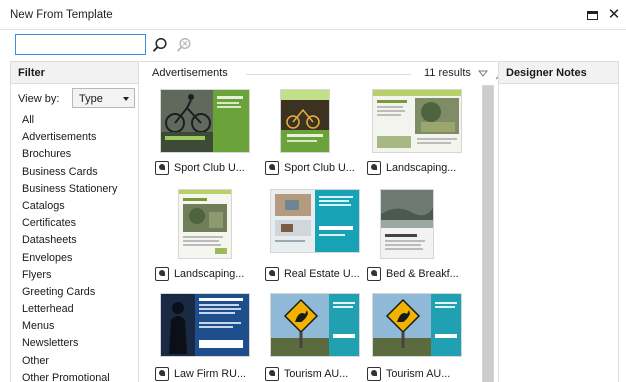 This screenshot has width=626, height=382. Describe the element at coordinates (74, 258) in the screenshot. I see `filter-item-envelopes: Envelopes` at that location.